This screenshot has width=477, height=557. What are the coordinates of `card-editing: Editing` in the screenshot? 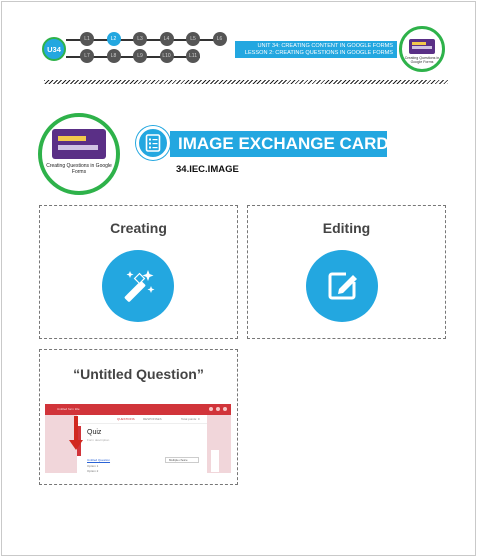 It's located at (346, 272).